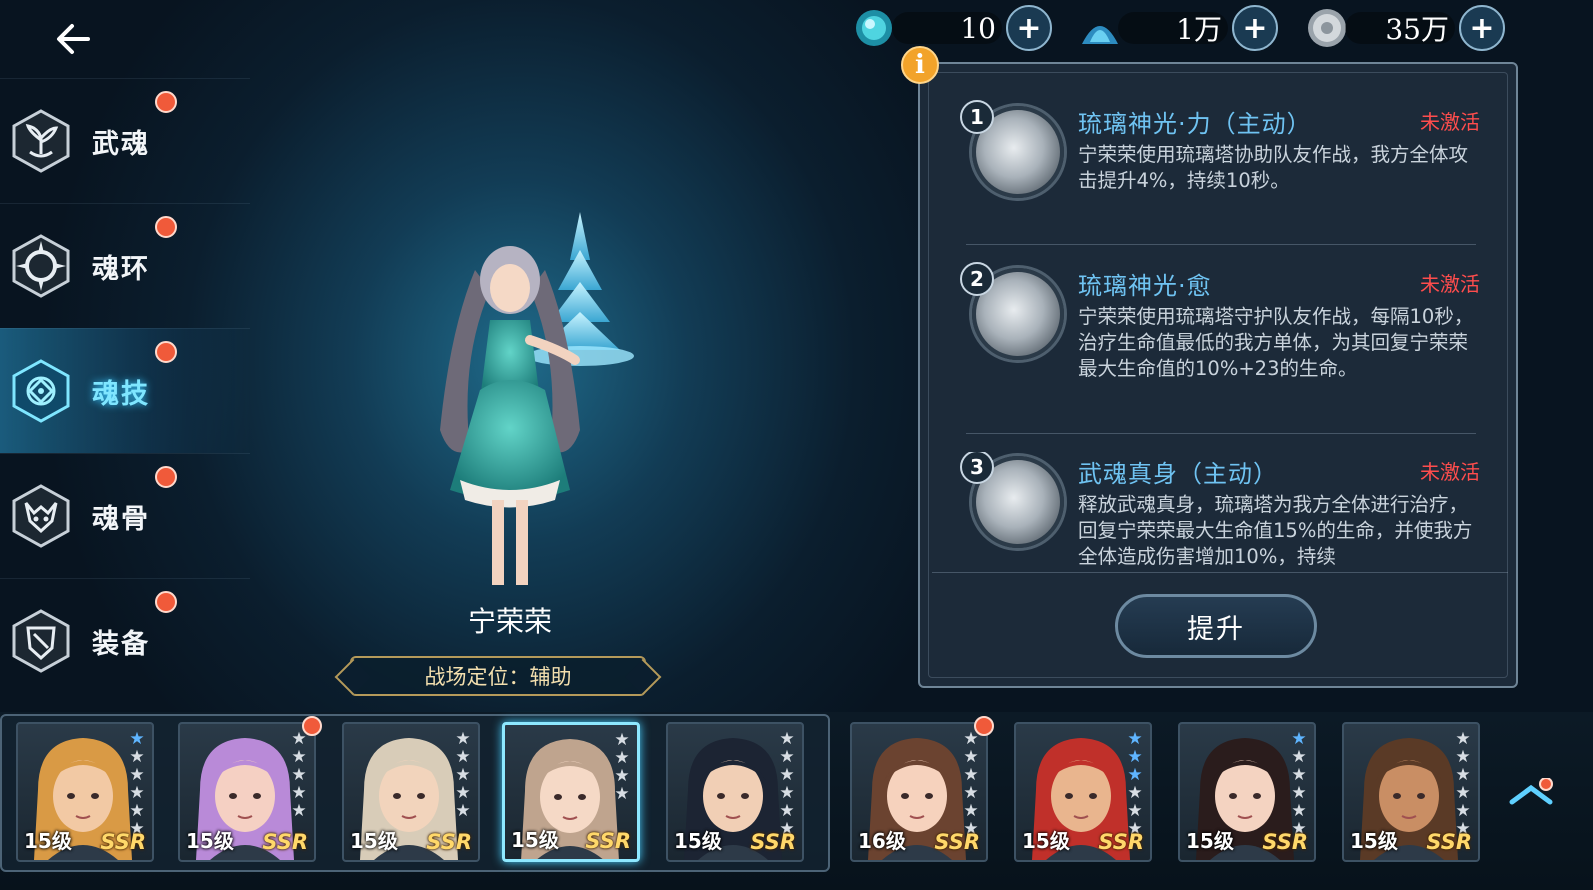 Image resolution: width=1593 pixels, height=890 pixels. I want to click on sidebar-item-soul-skill: 魂技, so click(125, 390).